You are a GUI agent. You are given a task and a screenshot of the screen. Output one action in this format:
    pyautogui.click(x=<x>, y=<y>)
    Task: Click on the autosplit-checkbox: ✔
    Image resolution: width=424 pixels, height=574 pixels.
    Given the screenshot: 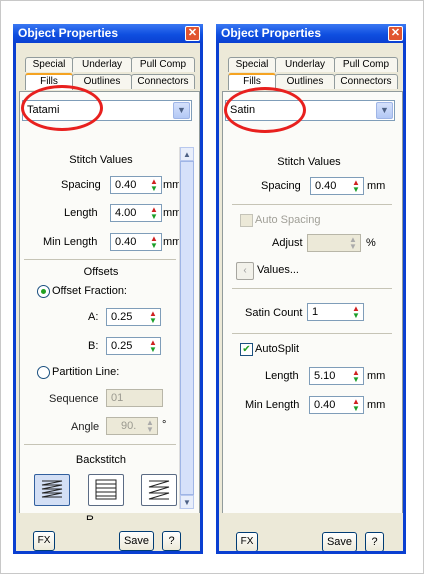 What is the action you would take?
    pyautogui.click(x=246, y=349)
    